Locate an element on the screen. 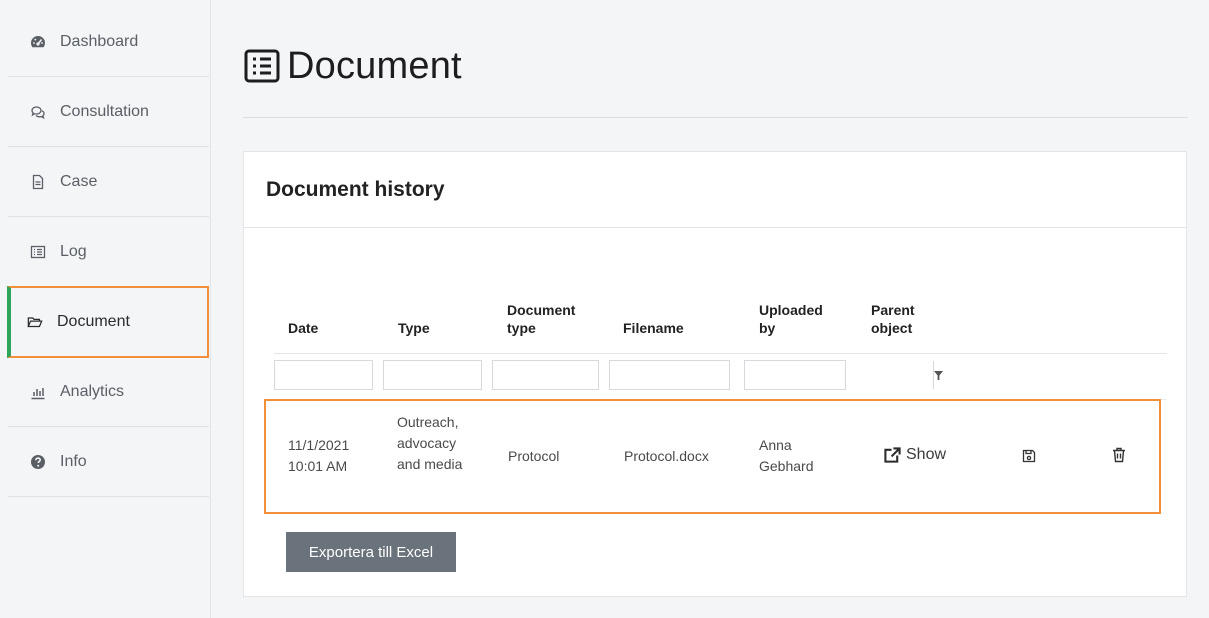 The image size is (1209, 618). chat-bubbles-icon is located at coordinates (38, 112).